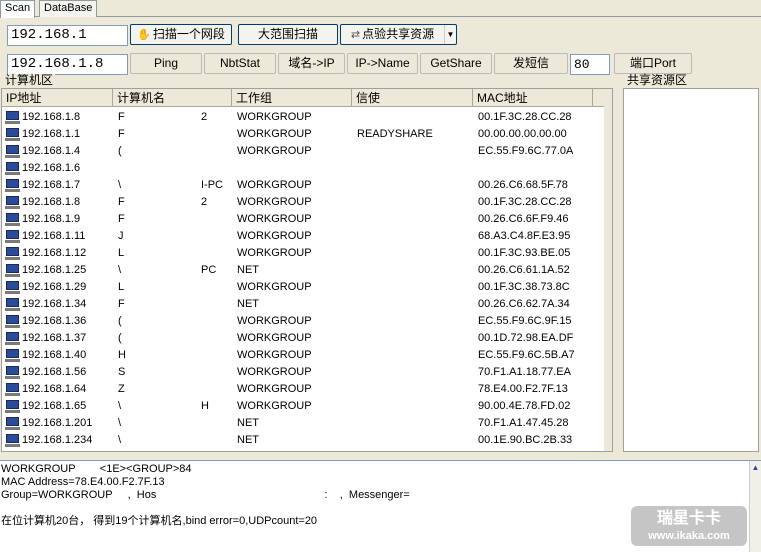 Image resolution: width=761 pixels, height=552 pixels. What do you see at coordinates (307, 151) in the screenshot?
I see `table-row: 192.168.1.4 (WORKGROUP EC.55.F9.6C.77.0A` at bounding box center [307, 151].